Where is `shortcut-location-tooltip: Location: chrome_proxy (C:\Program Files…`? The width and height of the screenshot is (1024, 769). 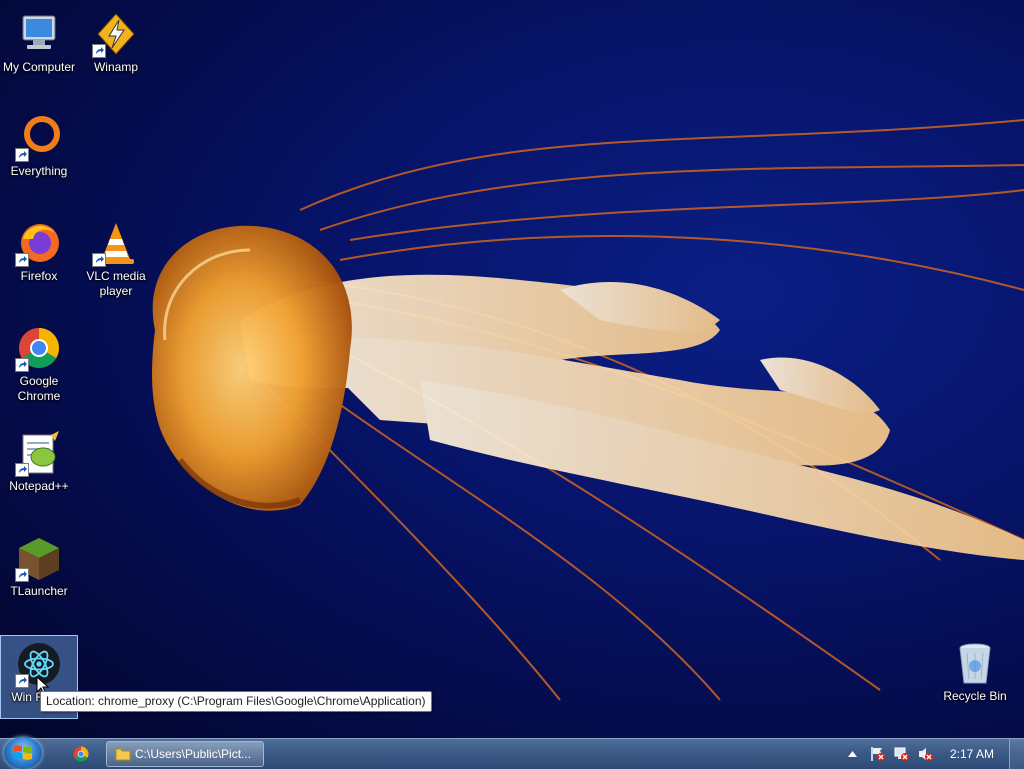 shortcut-location-tooltip: Location: chrome_proxy (C:\Program Files… is located at coordinates (236, 701).